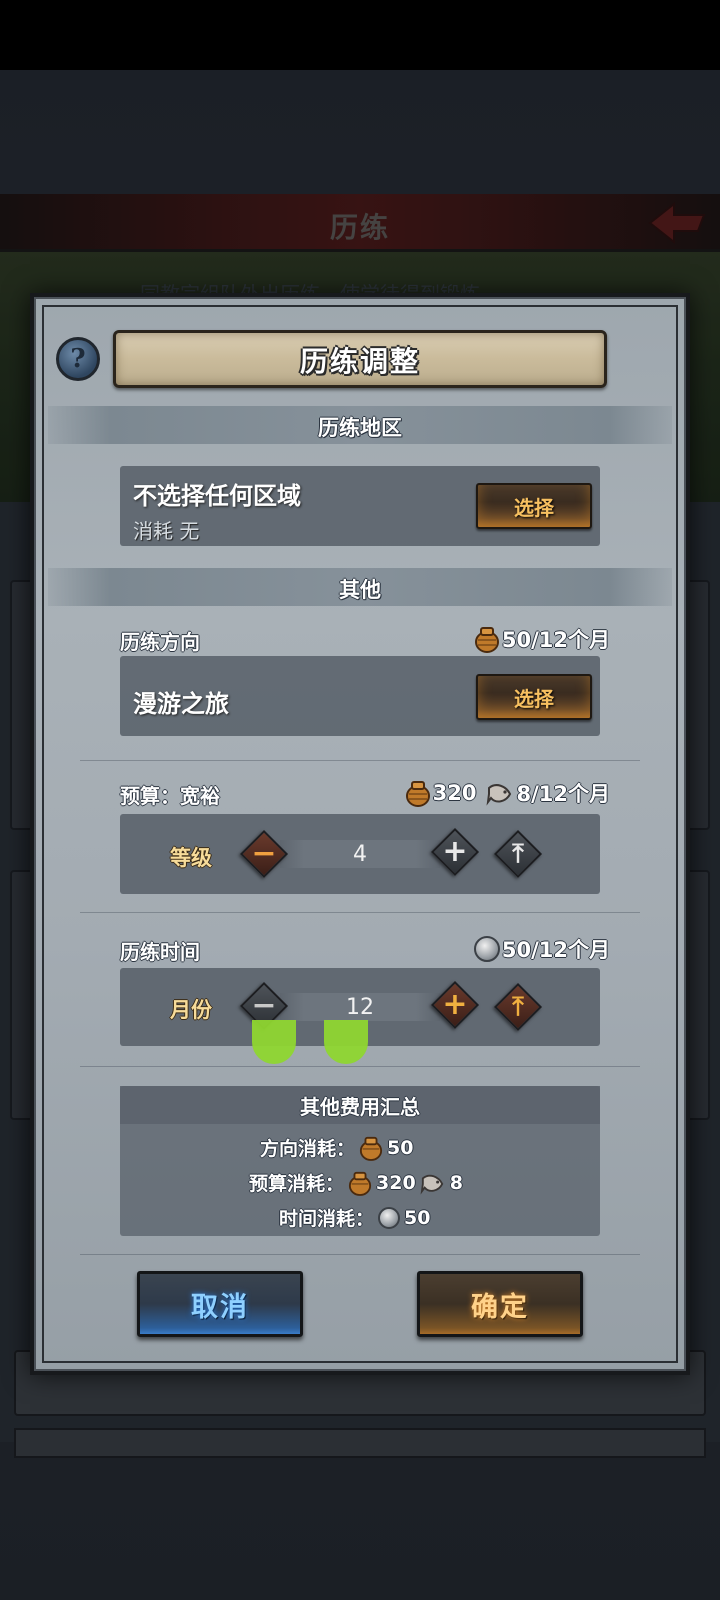  What do you see at coordinates (360, 854) in the screenshot?
I see `level-value: 4` at bounding box center [360, 854].